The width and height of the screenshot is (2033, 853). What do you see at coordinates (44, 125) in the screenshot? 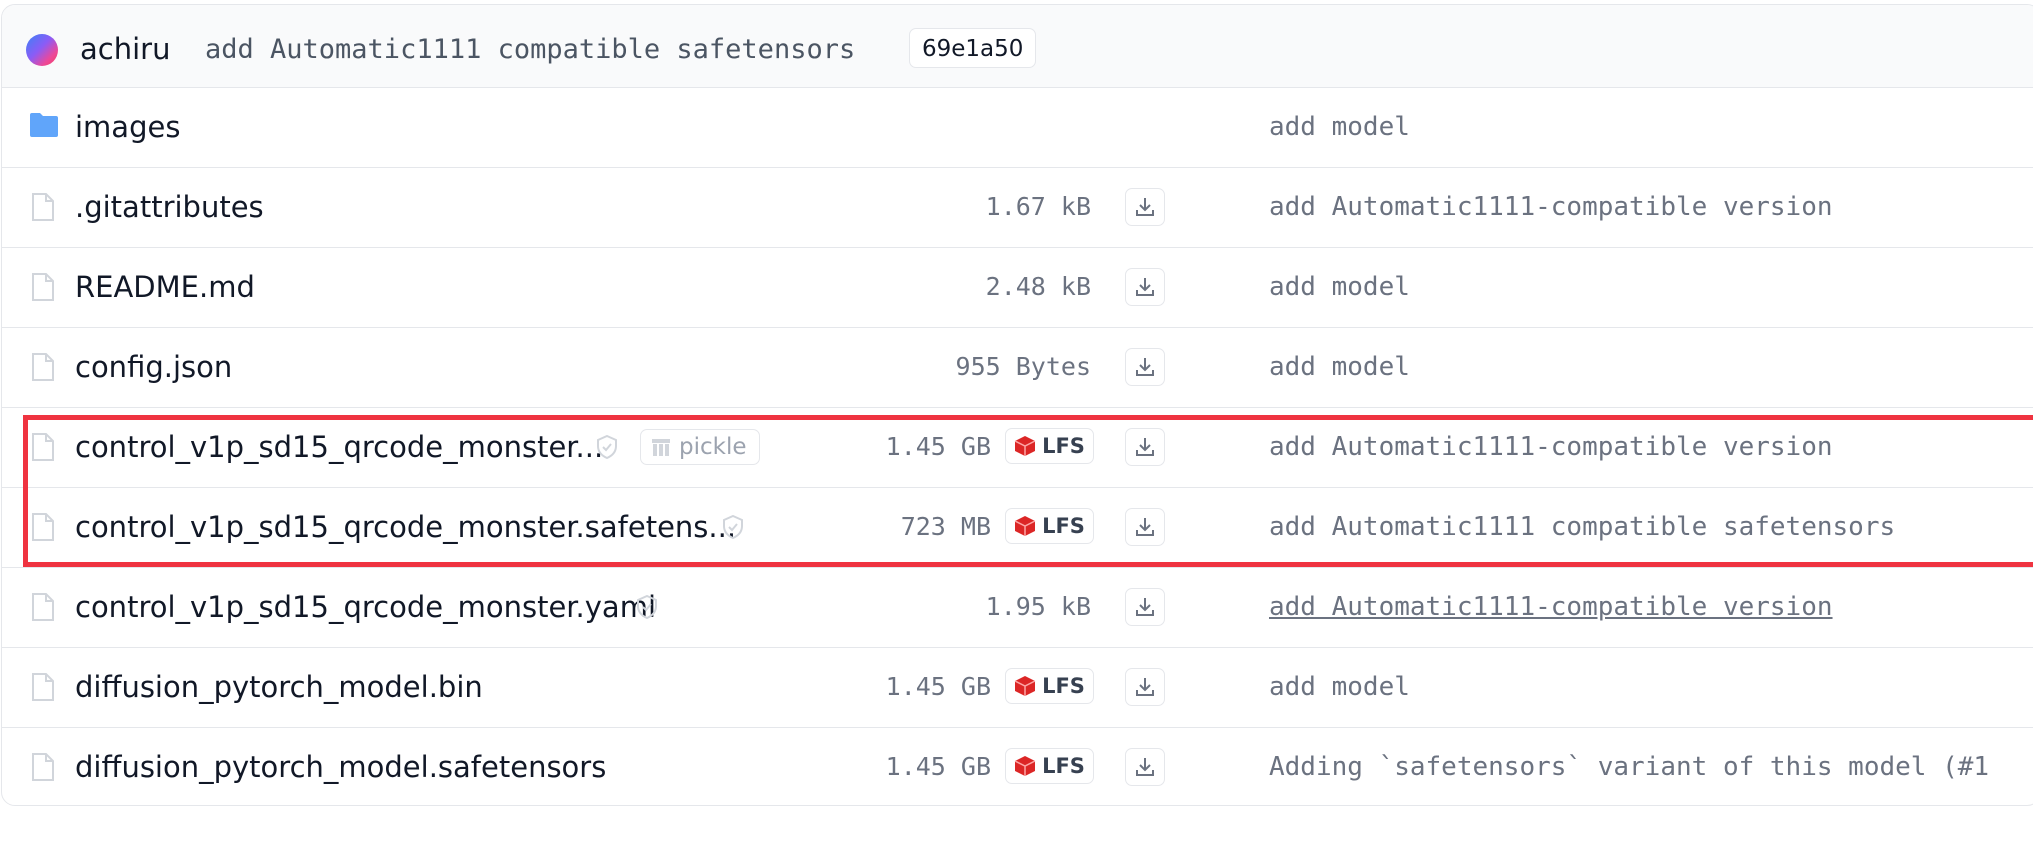
I see `folder-icon` at bounding box center [44, 125].